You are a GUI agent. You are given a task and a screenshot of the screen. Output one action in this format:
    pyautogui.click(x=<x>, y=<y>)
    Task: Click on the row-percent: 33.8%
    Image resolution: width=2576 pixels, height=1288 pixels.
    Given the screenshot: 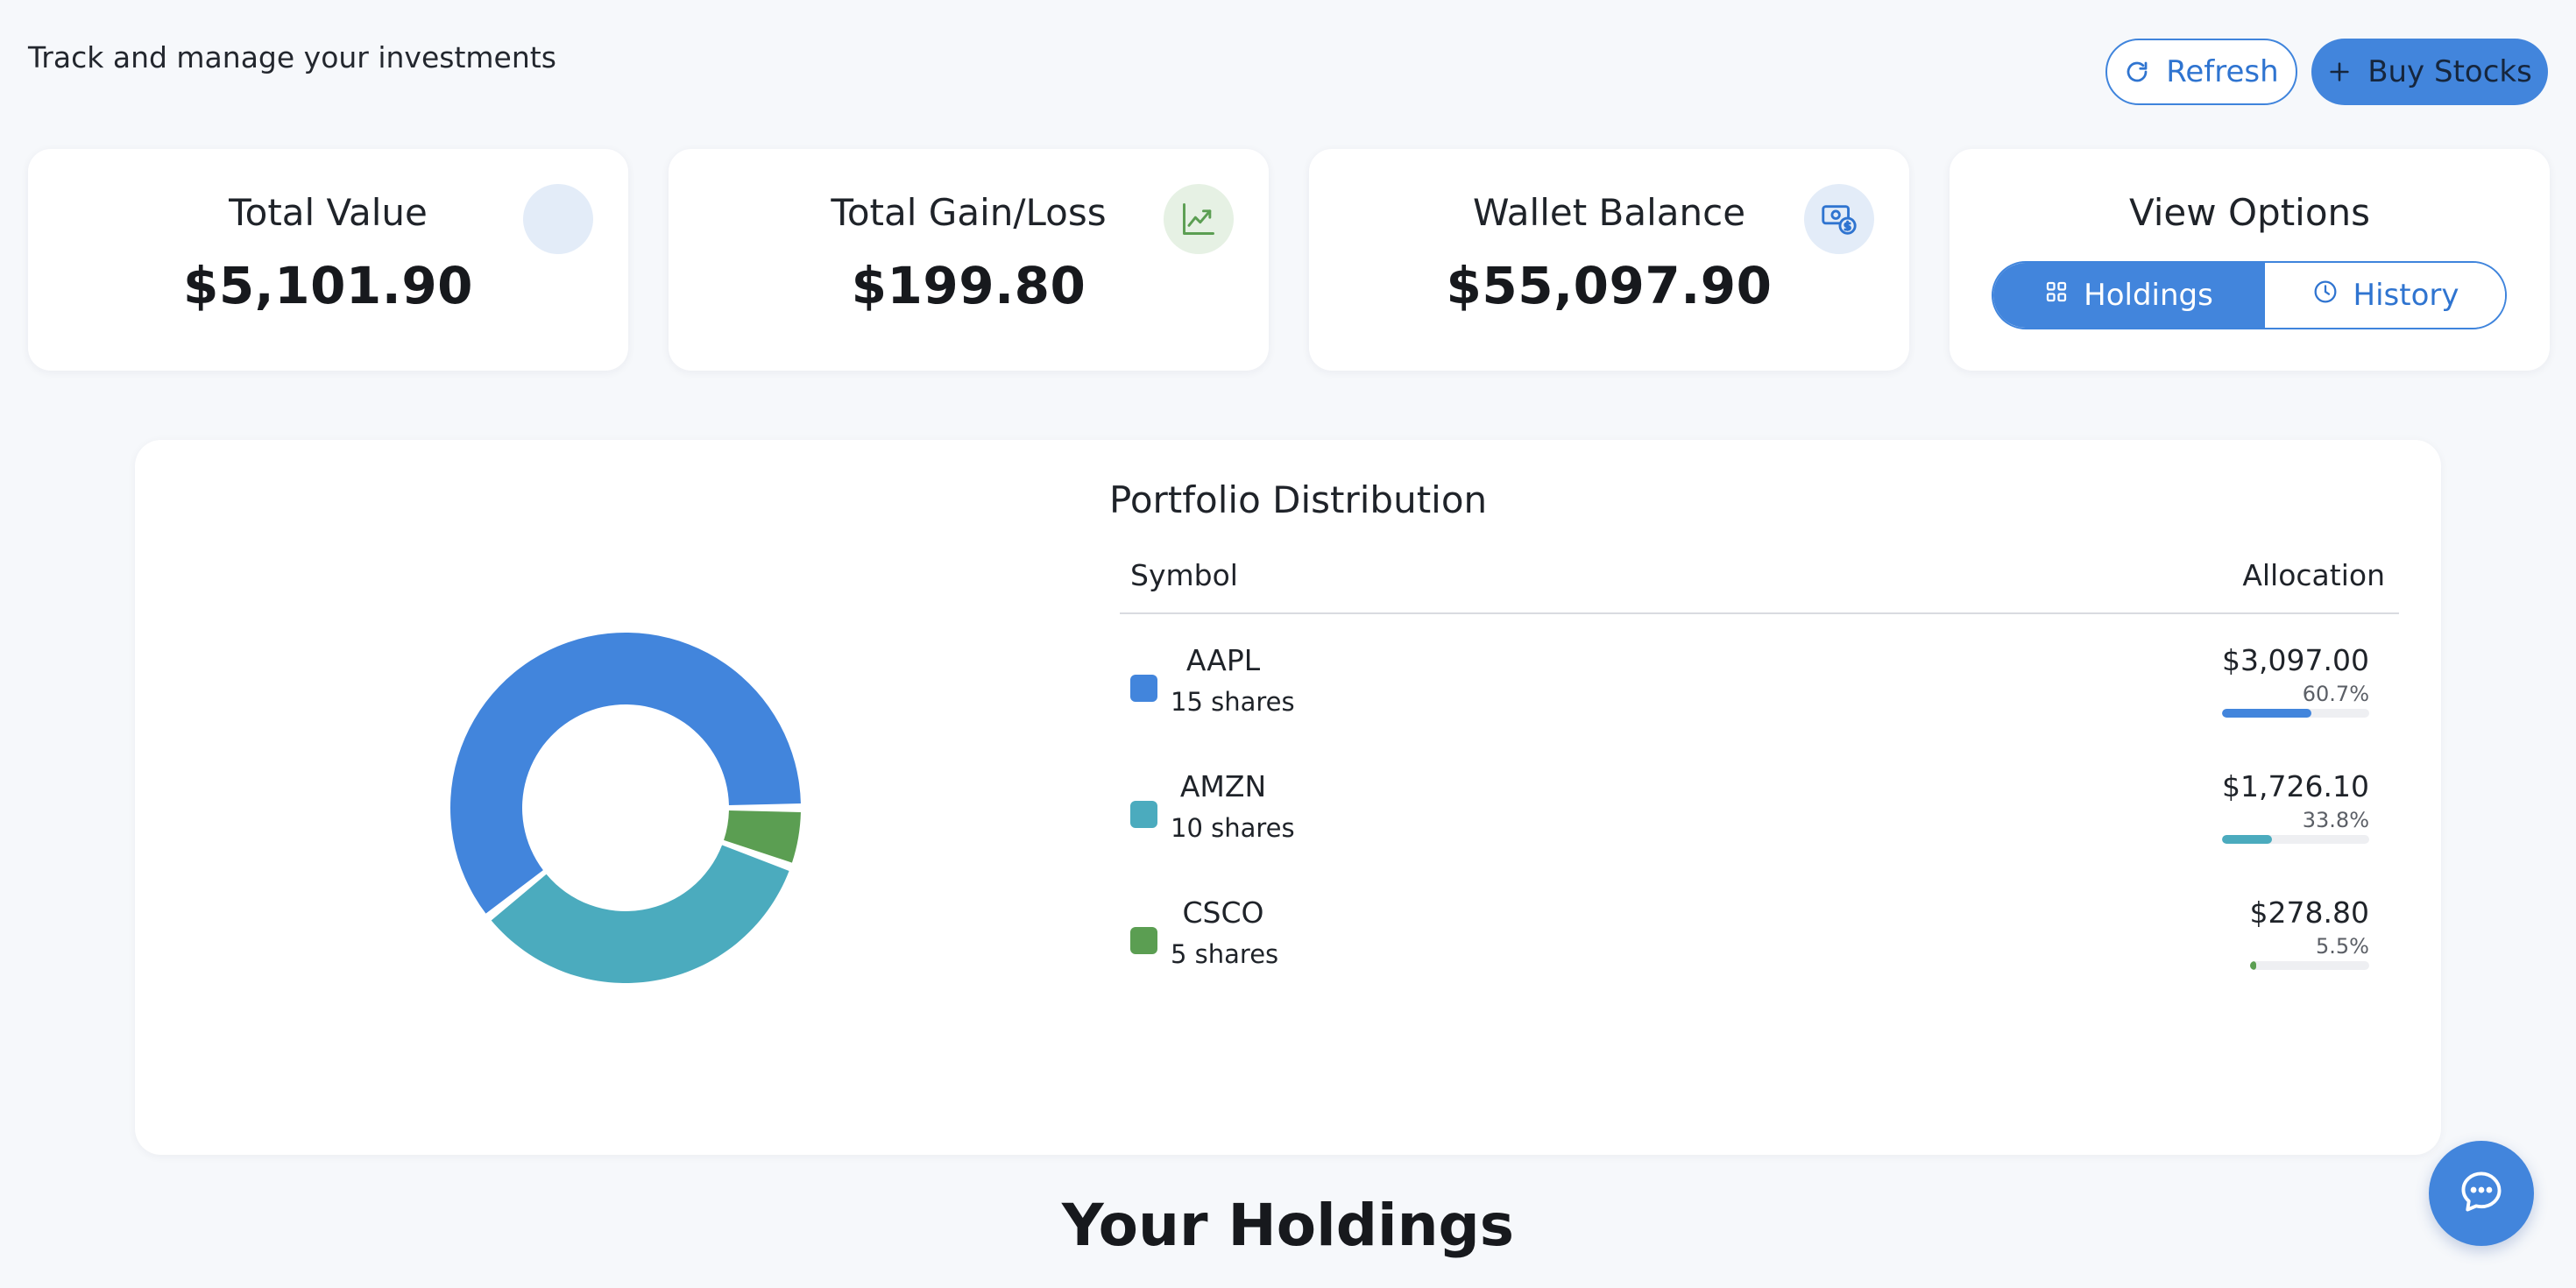 What is the action you would take?
    pyautogui.click(x=2335, y=820)
    